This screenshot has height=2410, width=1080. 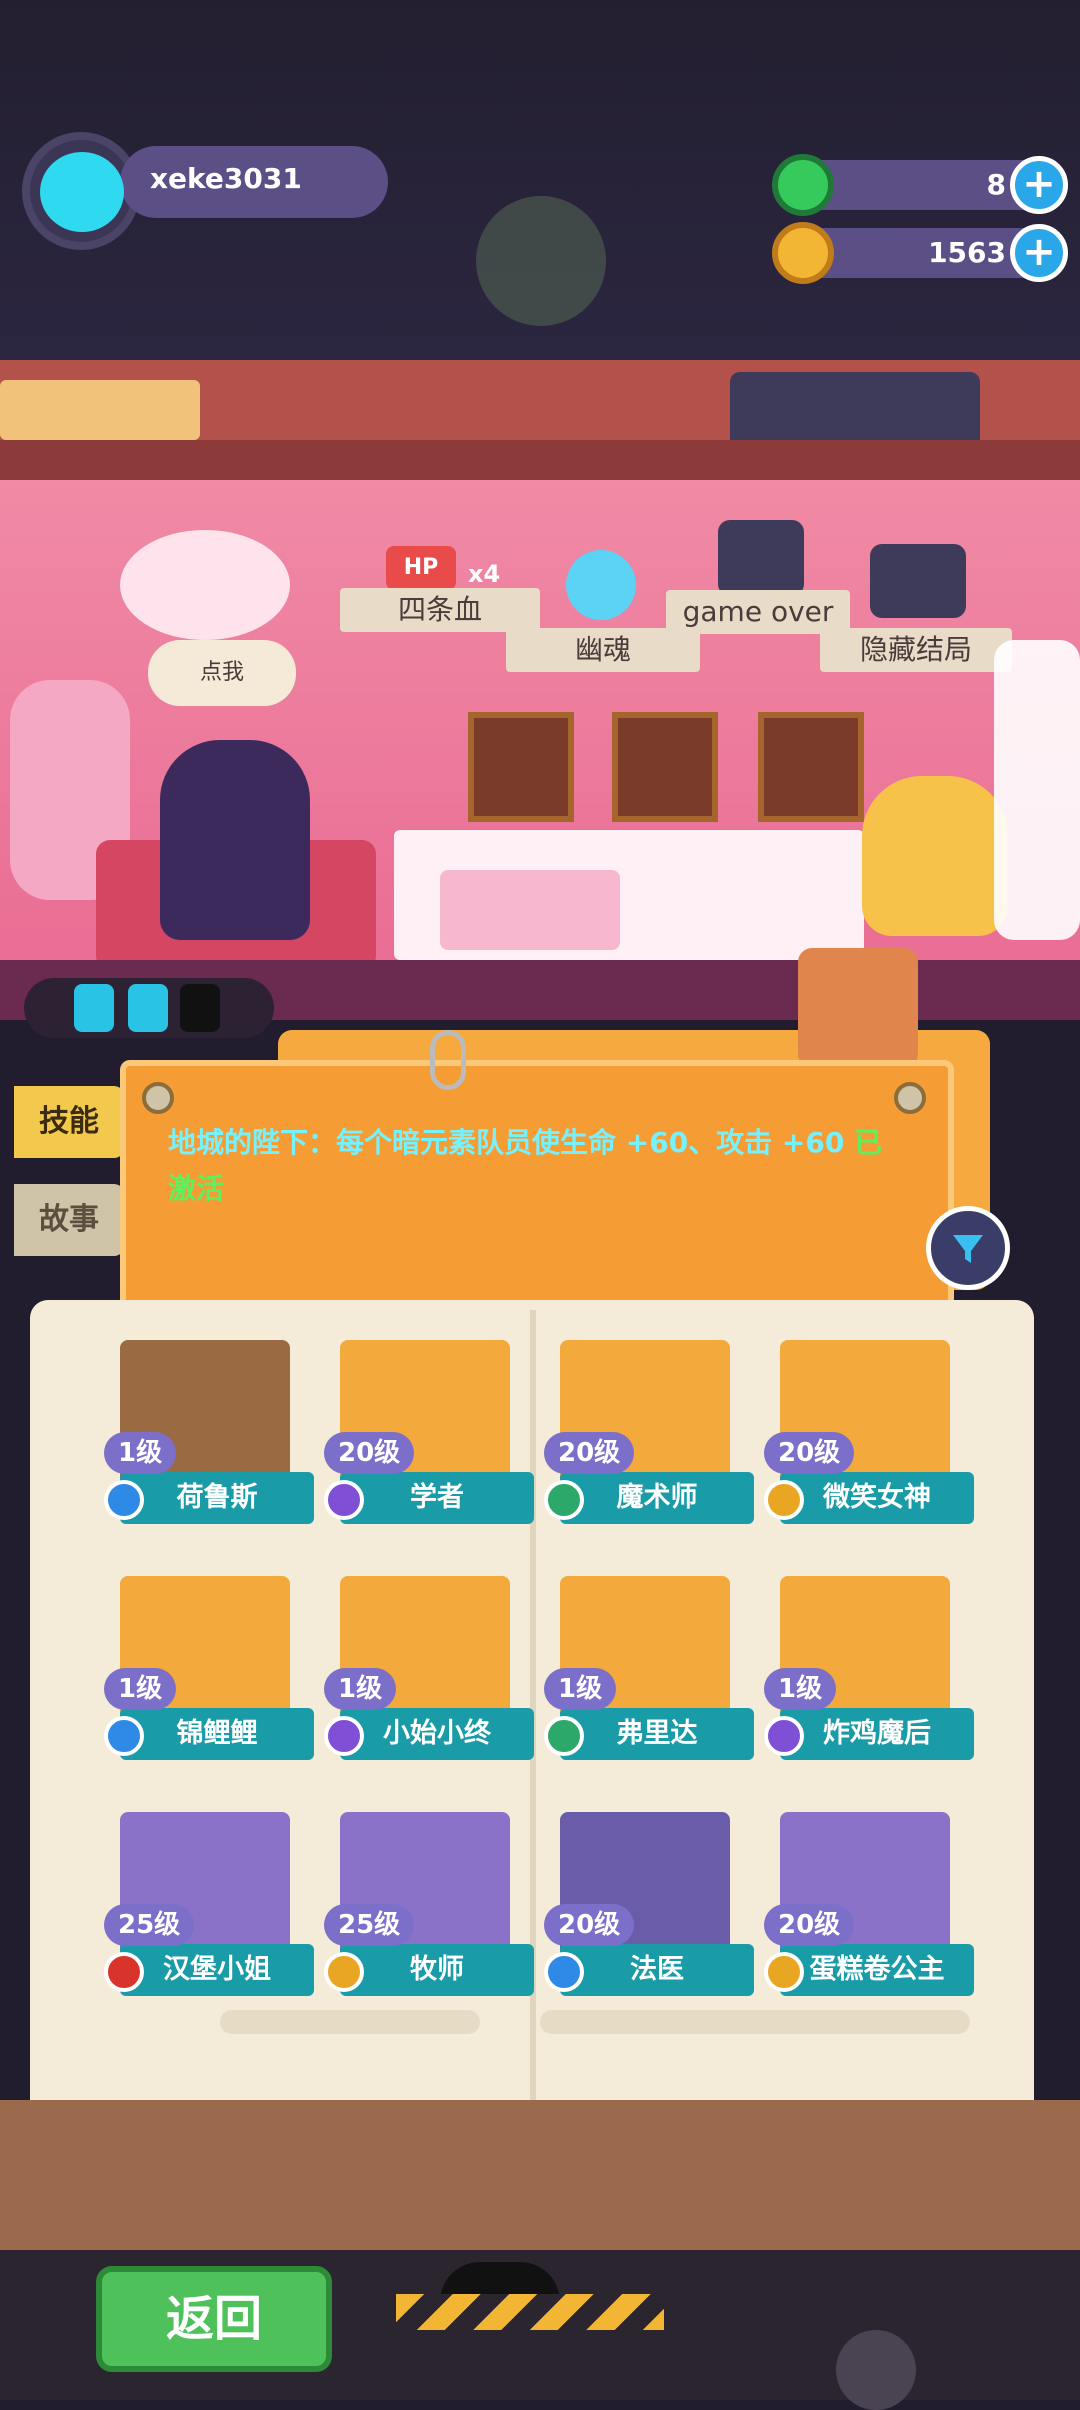 I want to click on add-coin-button: +, so click(x=1039, y=253).